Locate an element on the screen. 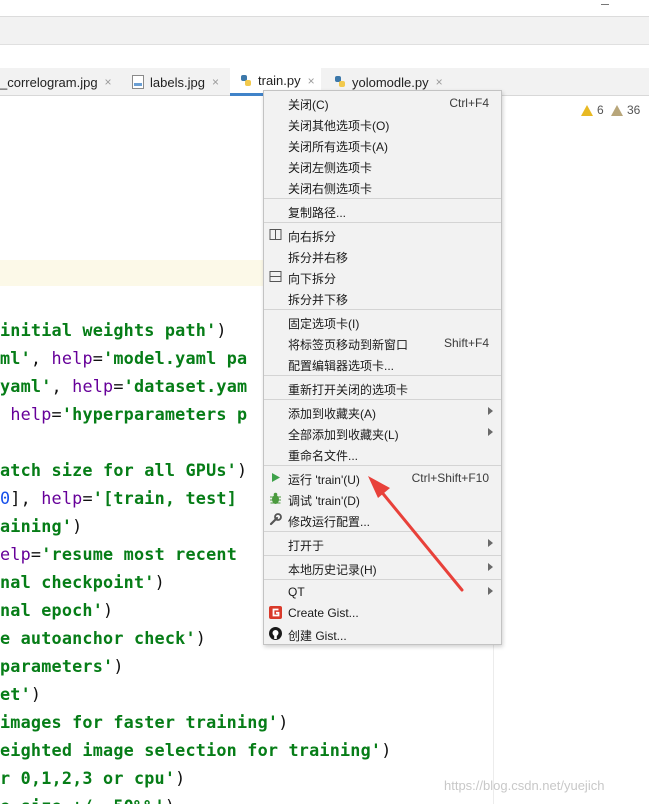 This screenshot has width=649, height=804. menu-item-close-right: 关闭右侧选项卡 is located at coordinates (382, 186).